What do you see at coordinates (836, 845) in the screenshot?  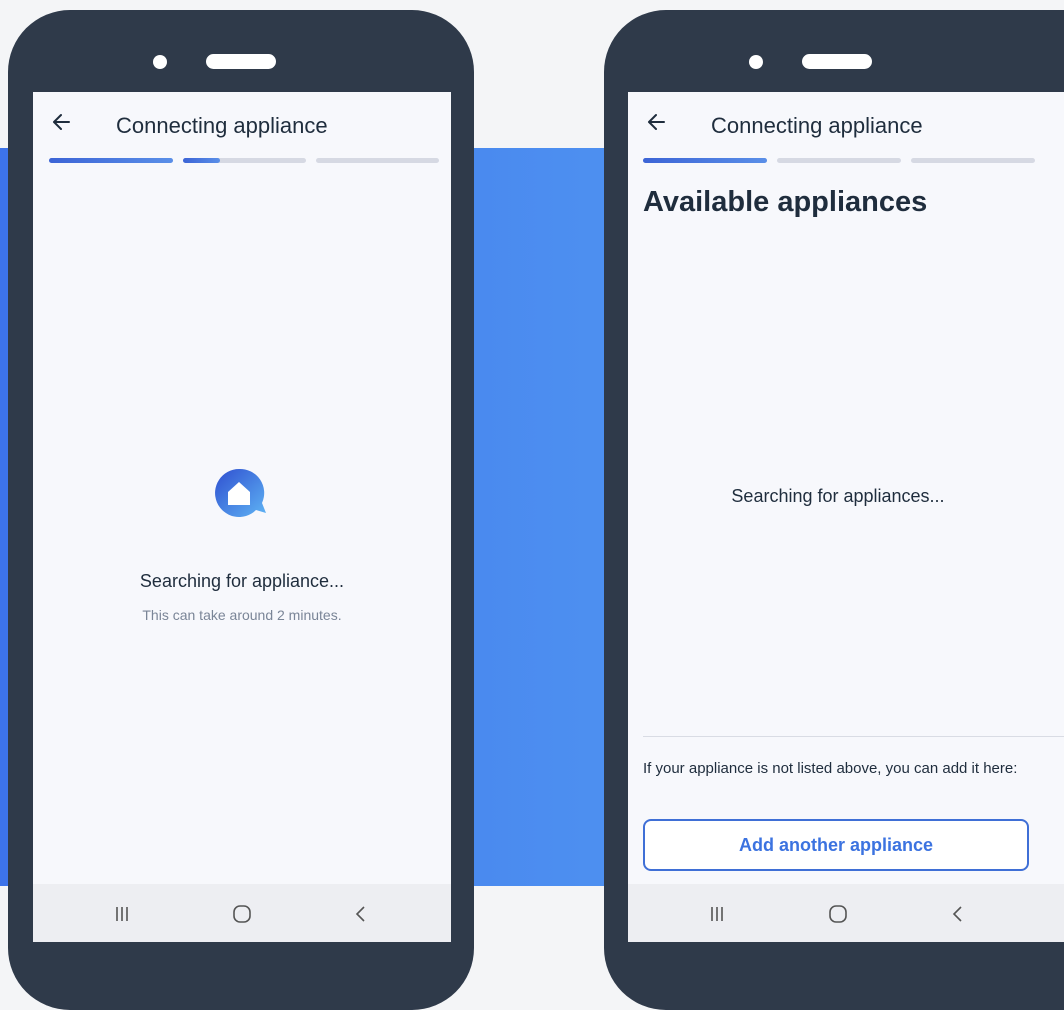 I see `add-another-appliance-button: Add another appliance` at bounding box center [836, 845].